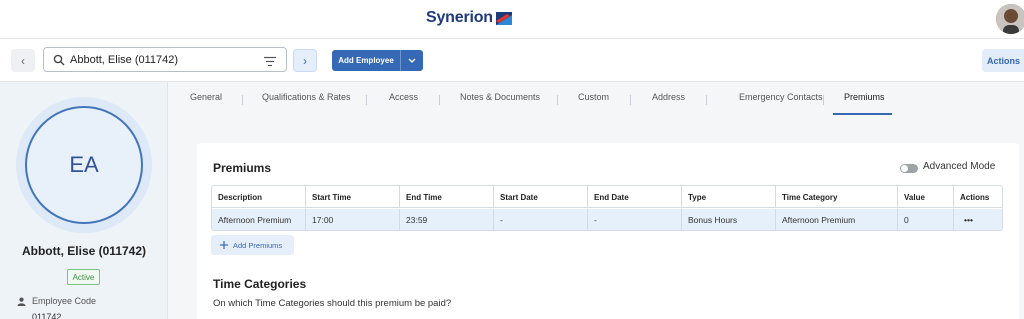 The image size is (1024, 319). I want to click on filter-icon, so click(270, 63).